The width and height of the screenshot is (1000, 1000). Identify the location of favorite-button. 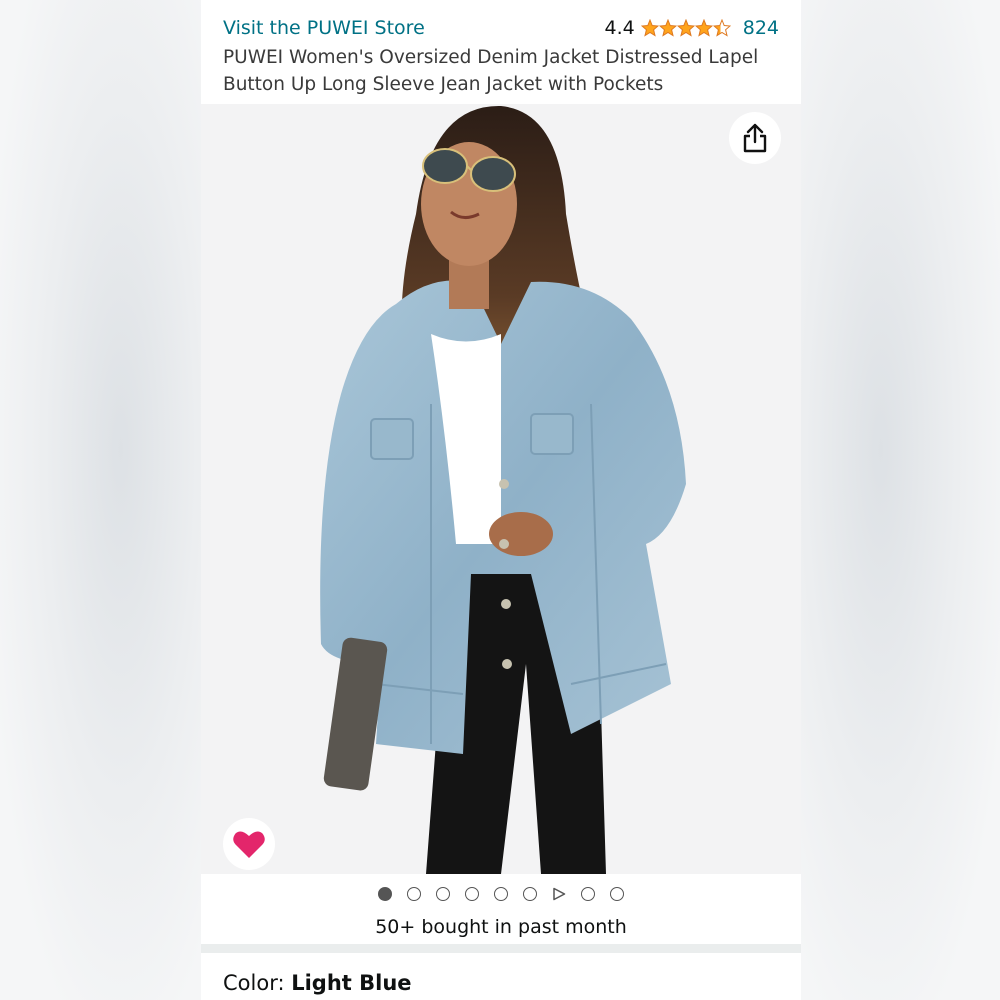
(249, 844).